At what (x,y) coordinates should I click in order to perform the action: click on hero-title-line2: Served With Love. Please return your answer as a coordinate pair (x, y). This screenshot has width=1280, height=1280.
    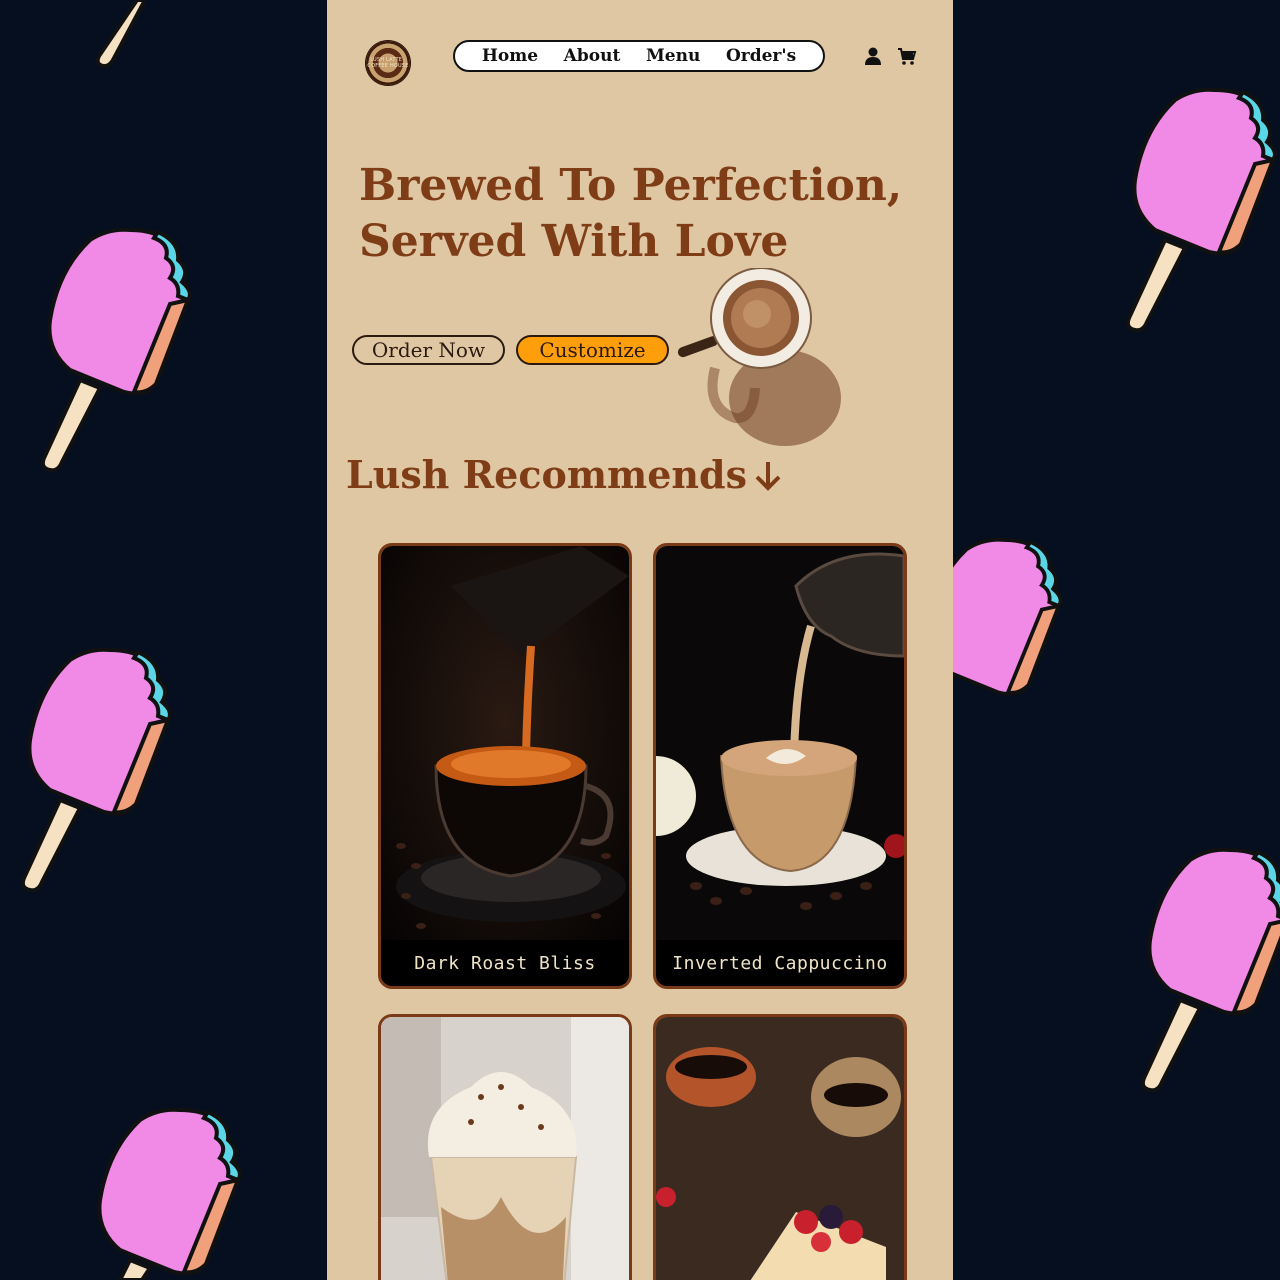
    Looking at the image, I should click on (574, 241).